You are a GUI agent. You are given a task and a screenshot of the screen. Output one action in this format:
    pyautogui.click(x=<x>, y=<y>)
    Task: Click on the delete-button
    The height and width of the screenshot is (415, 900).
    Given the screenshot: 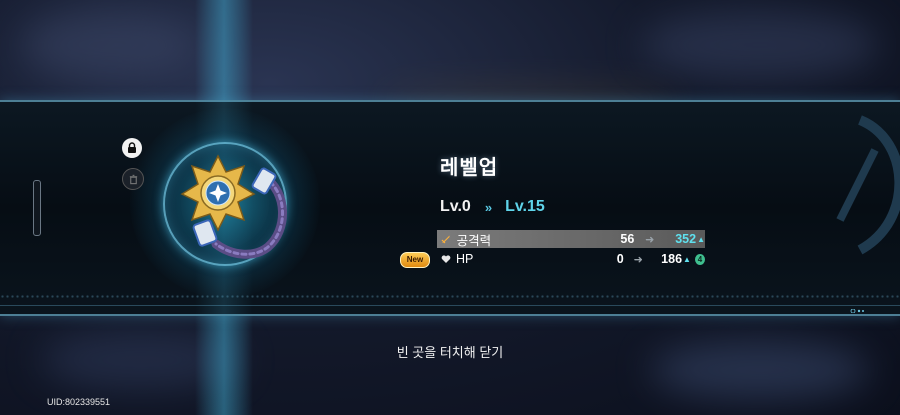 What is the action you would take?
    pyautogui.click(x=133, y=179)
    